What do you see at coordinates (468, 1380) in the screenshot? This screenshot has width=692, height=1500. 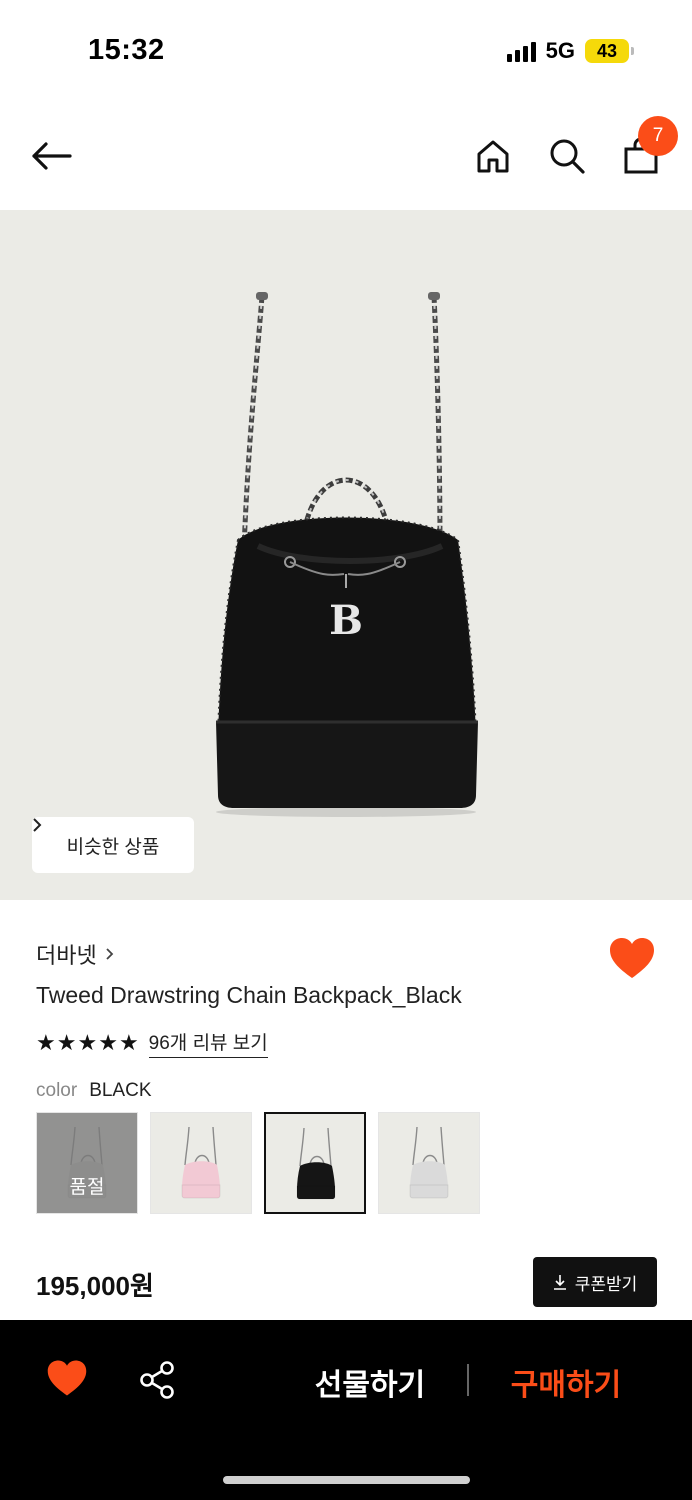 I see `divider` at bounding box center [468, 1380].